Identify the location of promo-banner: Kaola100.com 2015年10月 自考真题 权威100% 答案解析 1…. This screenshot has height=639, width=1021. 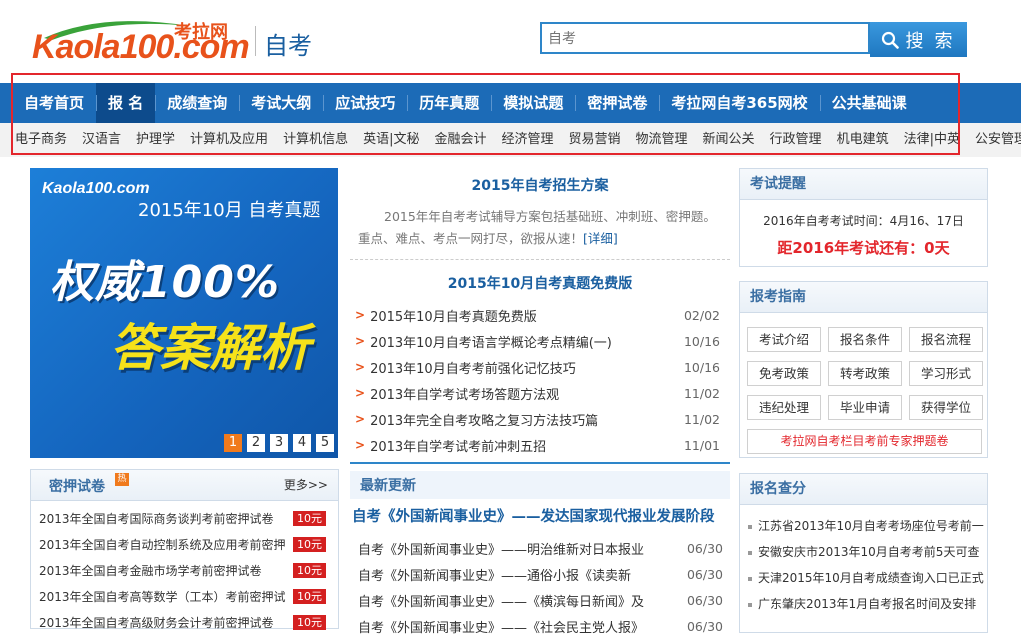
(184, 313).